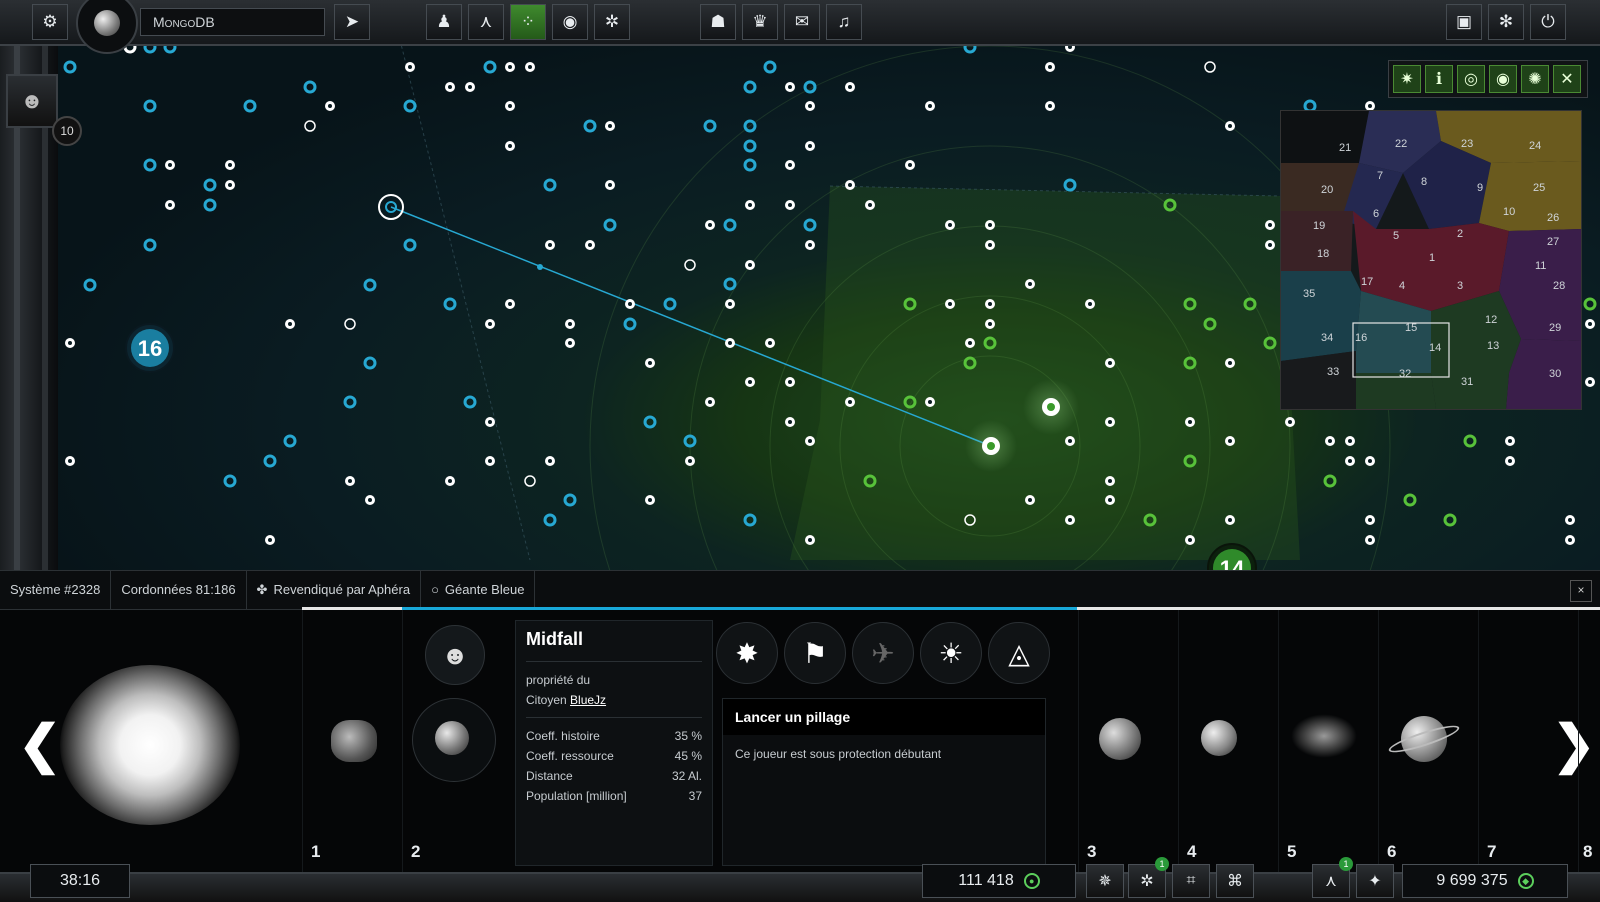  What do you see at coordinates (1332, 877) in the screenshot?
I see `fleet-small-icon: ⋏ 1` at bounding box center [1332, 877].